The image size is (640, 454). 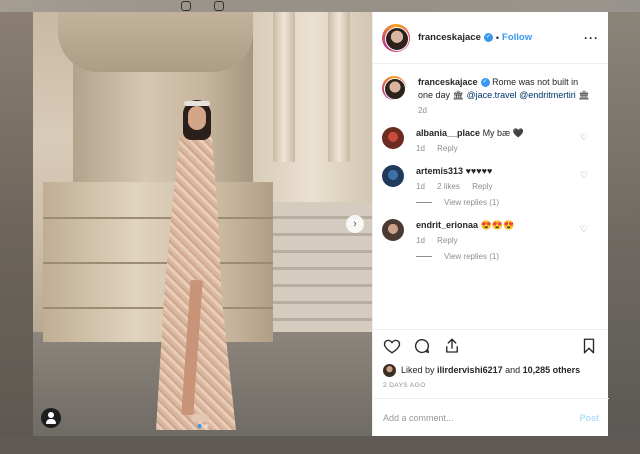 What do you see at coordinates (503, 133) in the screenshot?
I see `comment-text: My bæ 🖤` at bounding box center [503, 133].